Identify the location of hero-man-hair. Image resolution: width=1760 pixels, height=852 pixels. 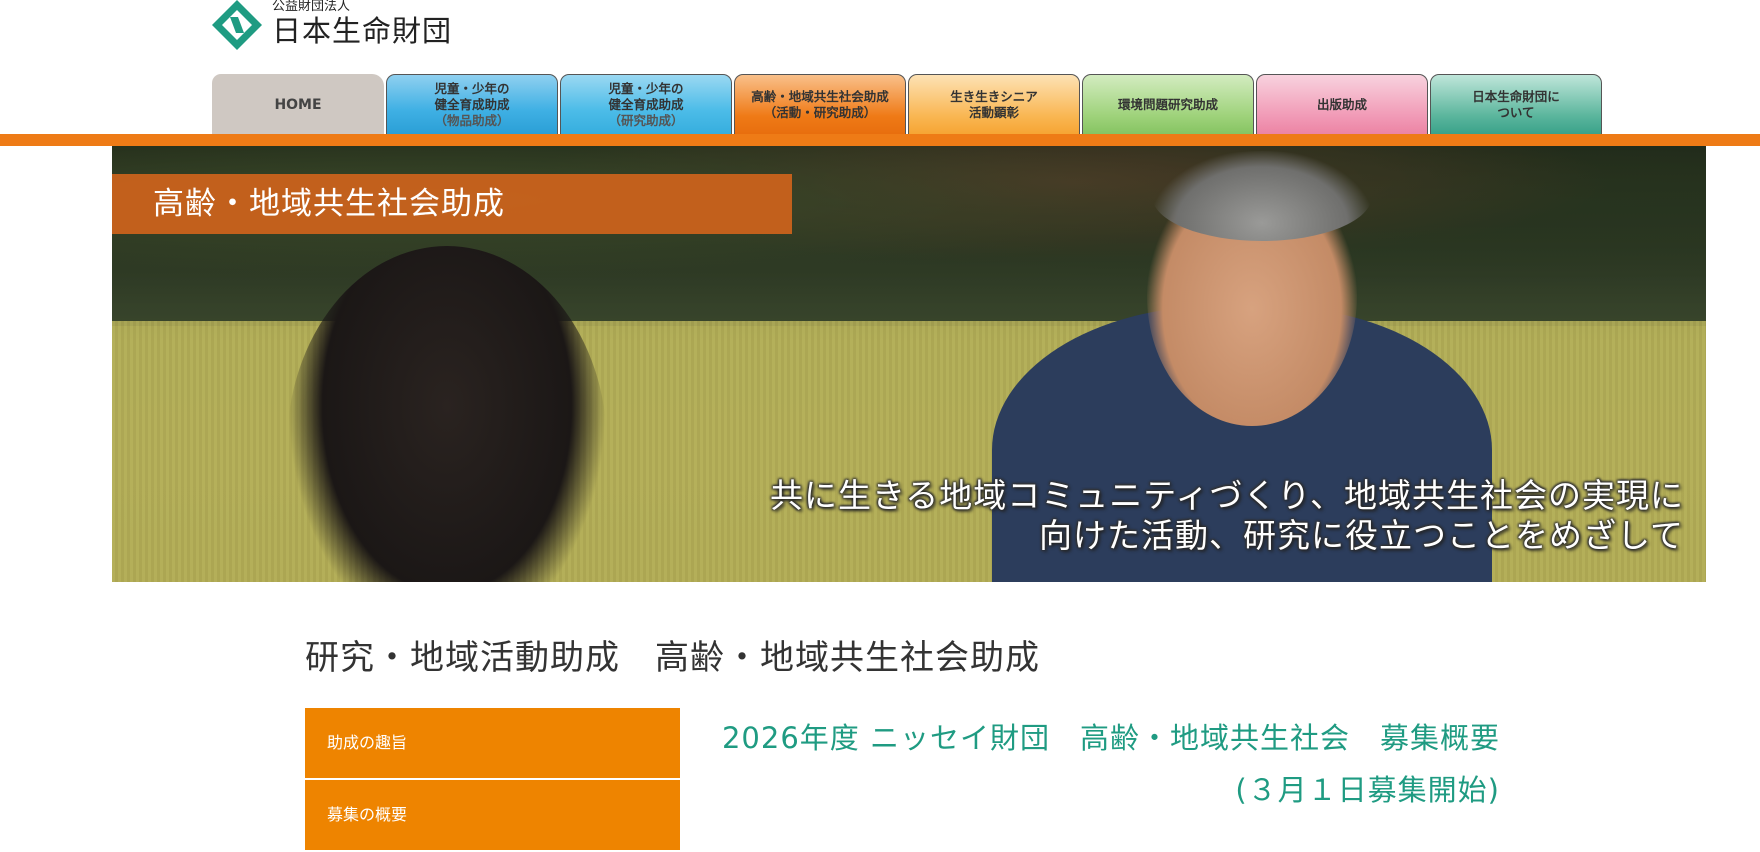
(1262, 196).